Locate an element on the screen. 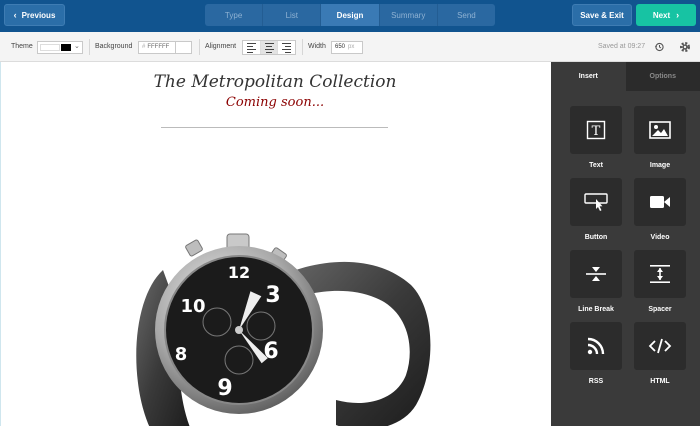 This screenshot has height=426, width=700. step-send: Send is located at coordinates (466, 15).